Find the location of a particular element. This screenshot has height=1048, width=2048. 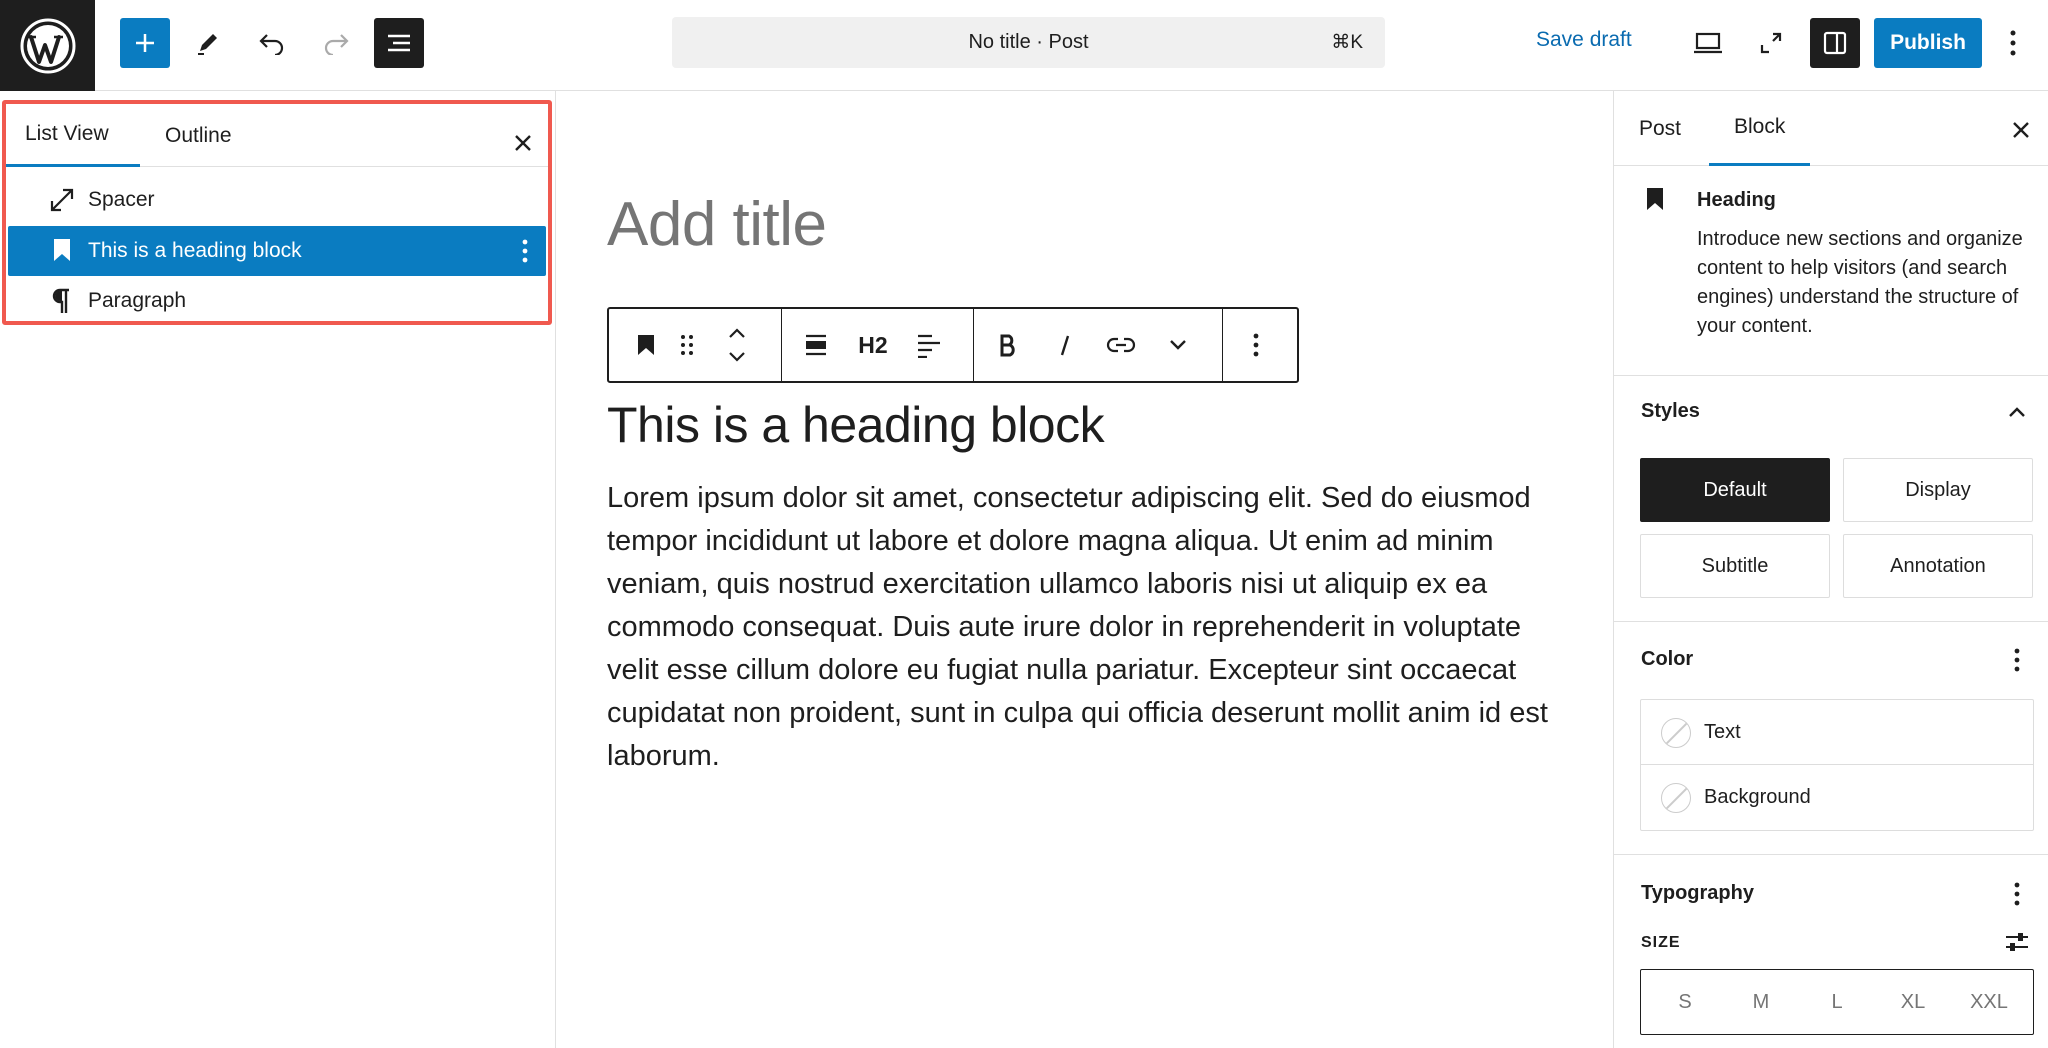

size-option-xxl: XXL is located at coordinates (1989, 1002).